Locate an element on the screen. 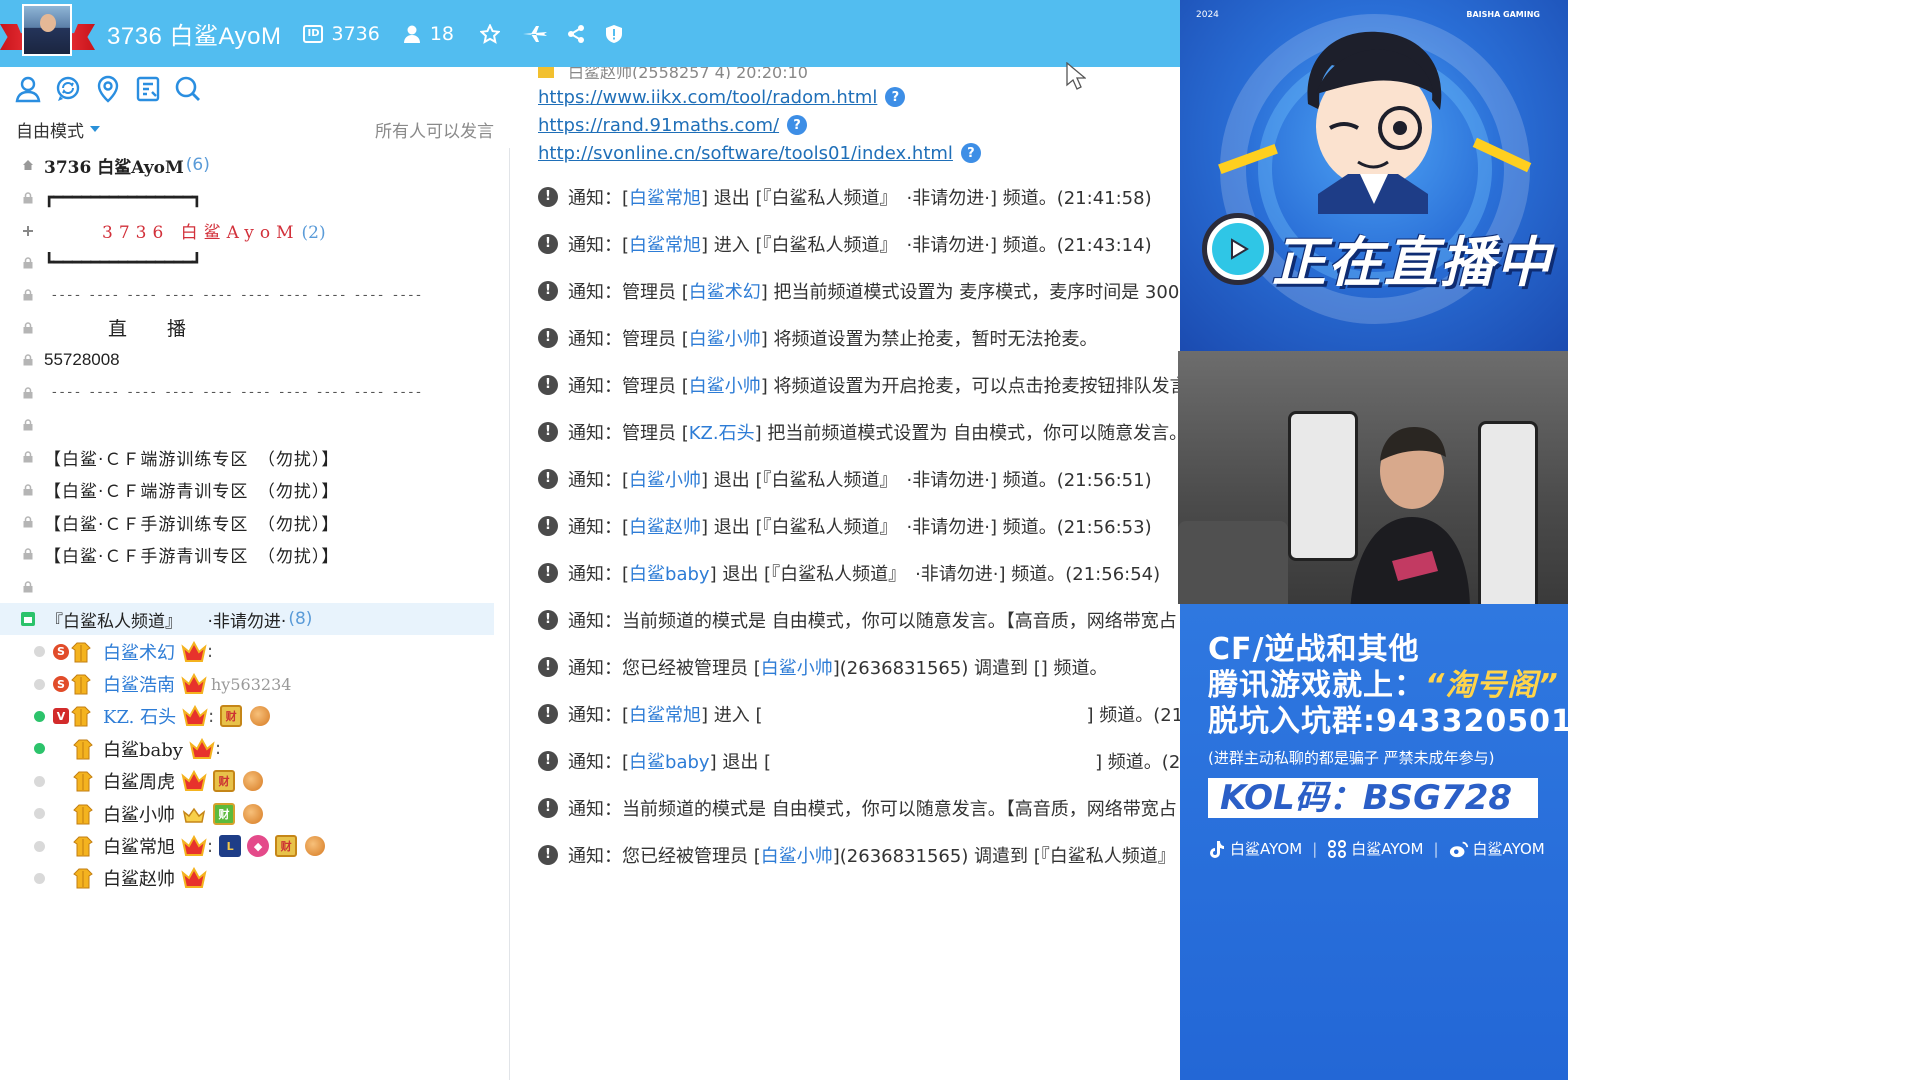 The height and width of the screenshot is (1080, 1920). promo-line-text: 腾讯游戏就上： is located at coordinates (1316, 685).